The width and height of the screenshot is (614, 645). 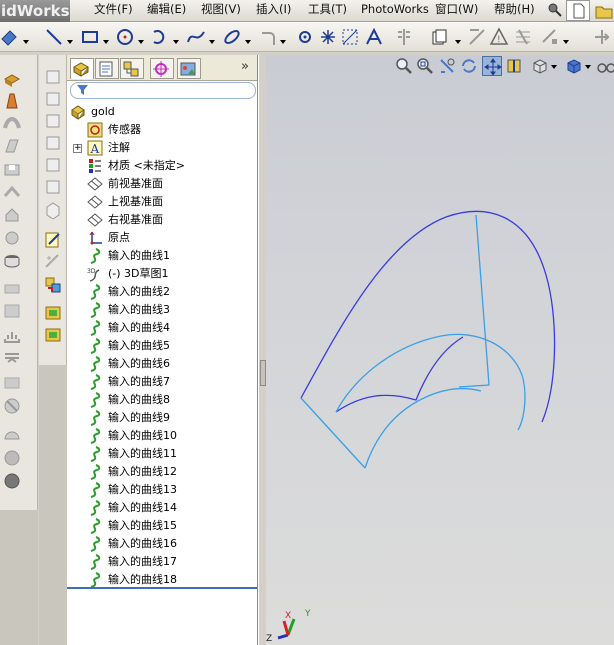 I want to click on tree-item: 输入的曲线14, so click(x=162, y=508).